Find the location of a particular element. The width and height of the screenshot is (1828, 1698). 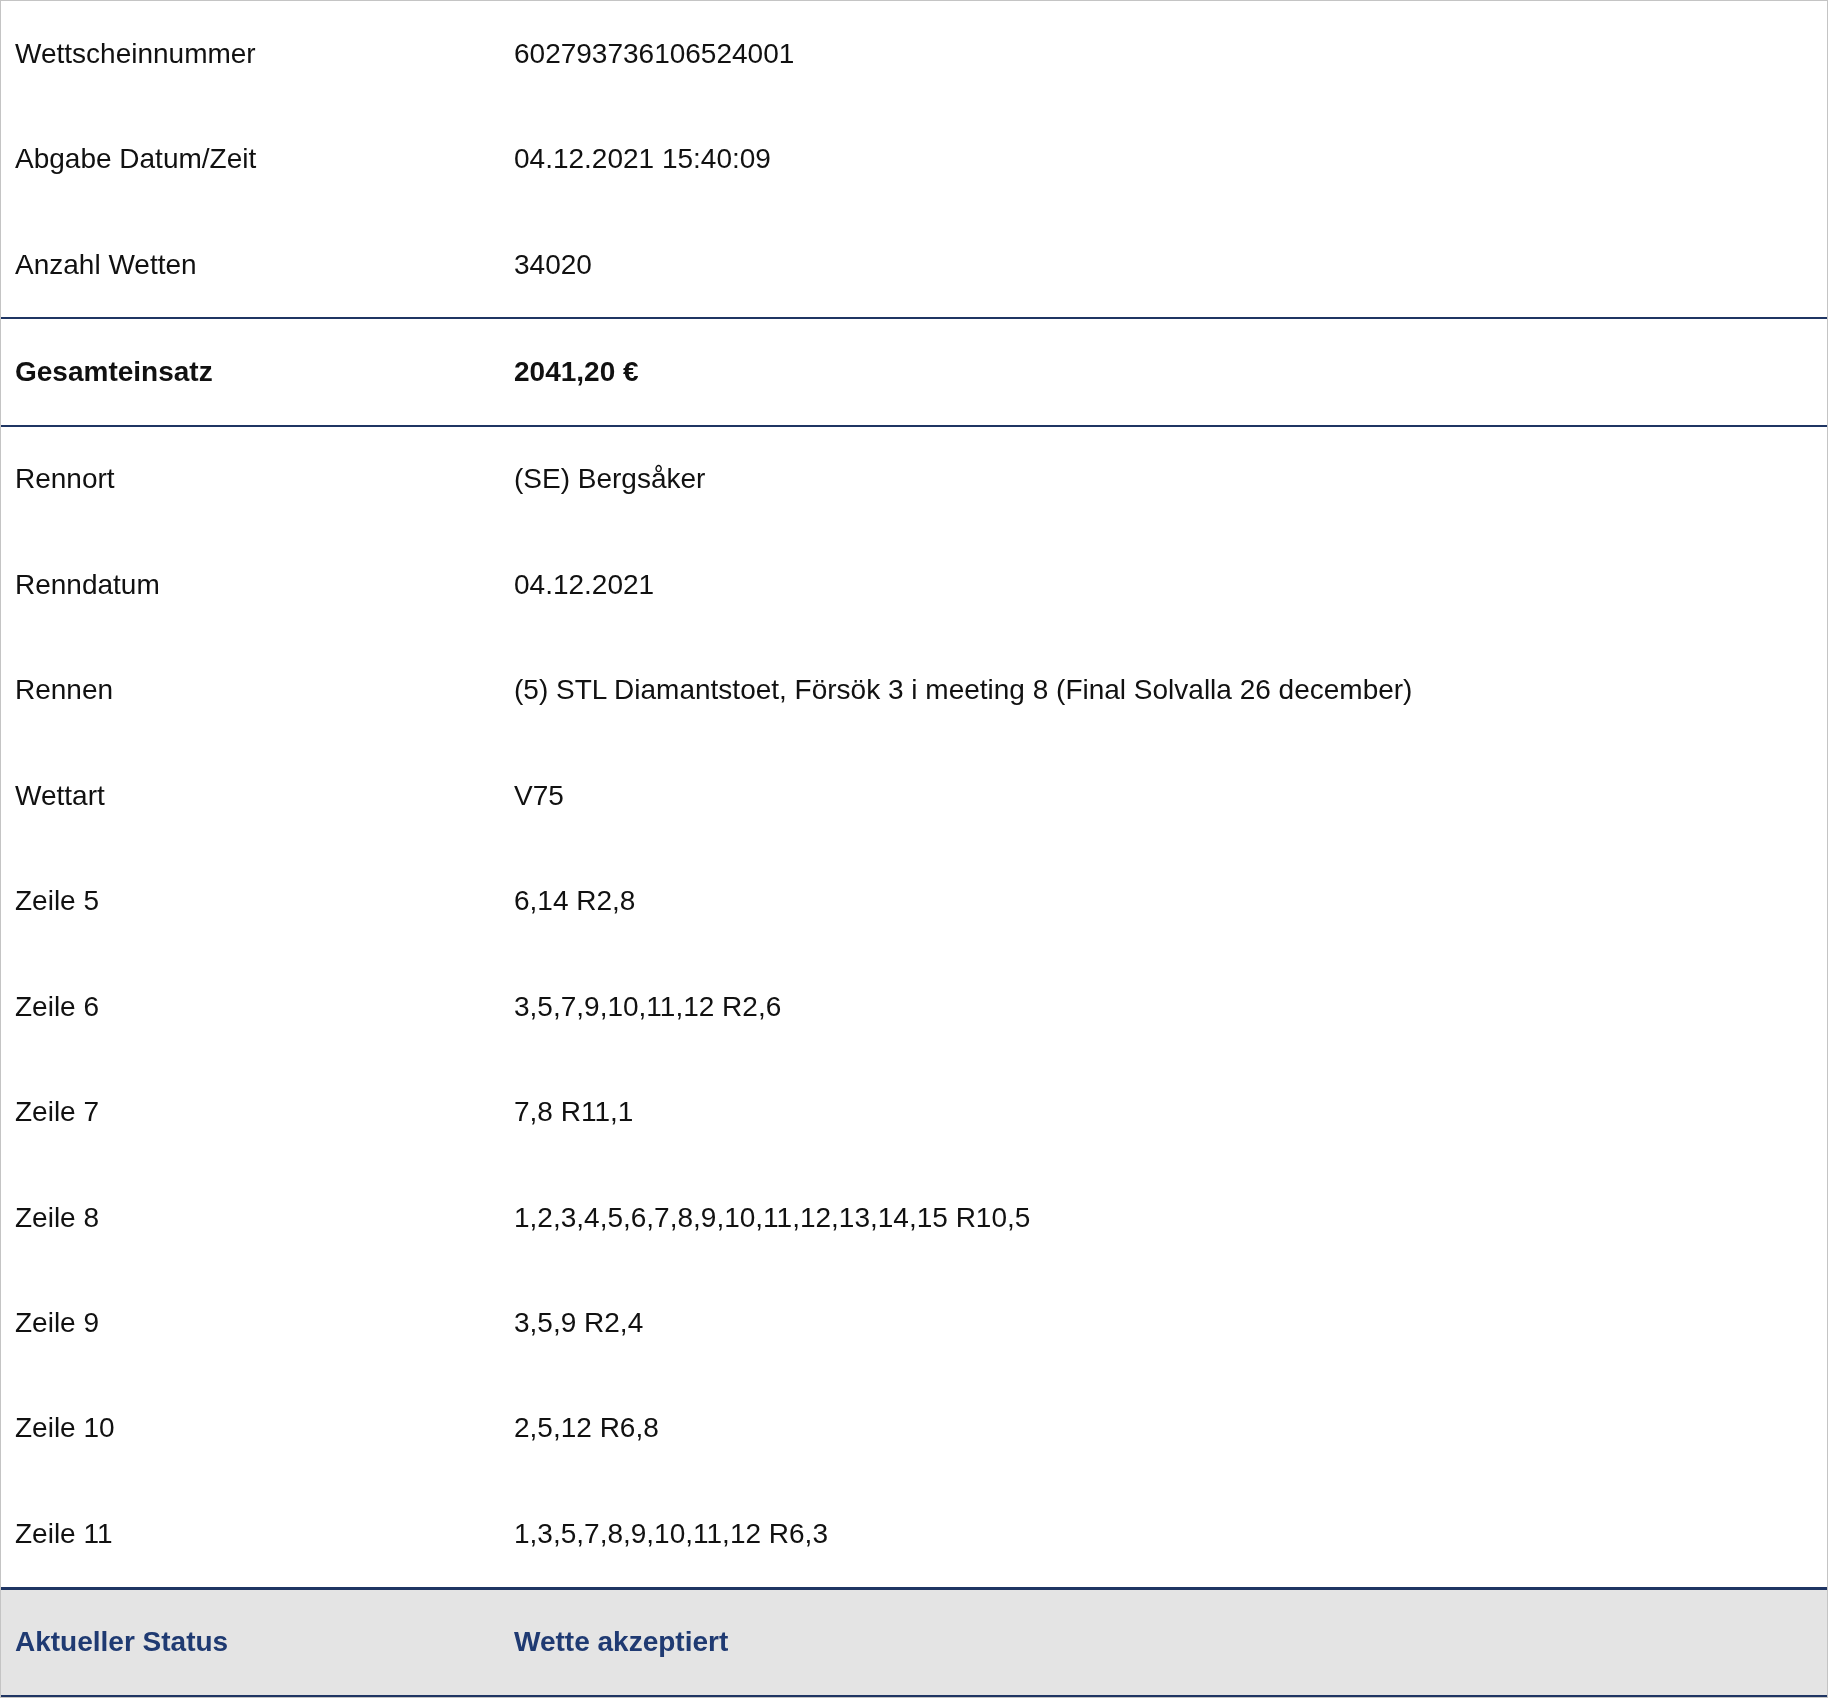

row-value: Wette akzeptiert is located at coordinates (622, 1642).